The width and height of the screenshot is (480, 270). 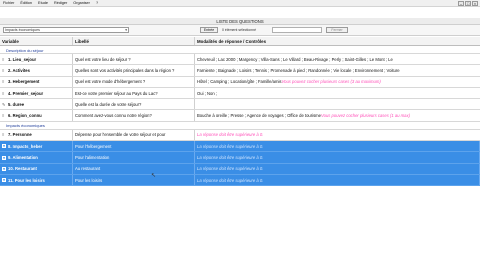 I want to click on window-controls: – □ ×, so click(x=467, y=3).